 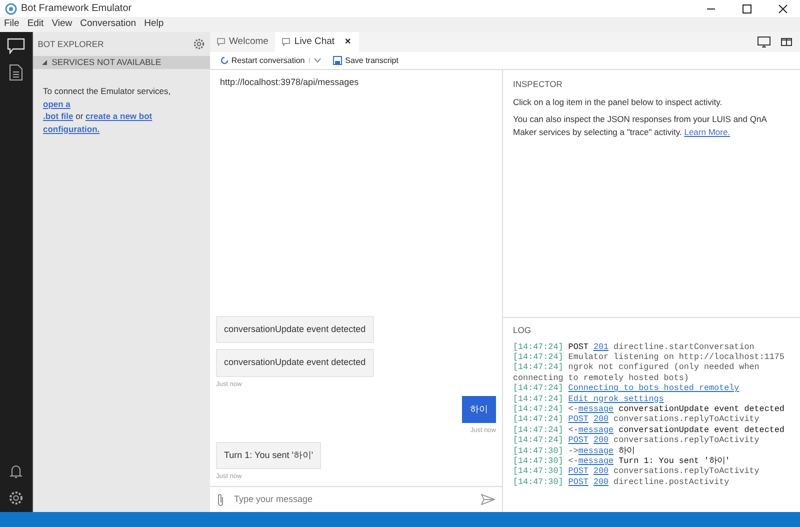 I want to click on endpoint-url: http://localhost:3978/api/messages, so click(x=289, y=82).